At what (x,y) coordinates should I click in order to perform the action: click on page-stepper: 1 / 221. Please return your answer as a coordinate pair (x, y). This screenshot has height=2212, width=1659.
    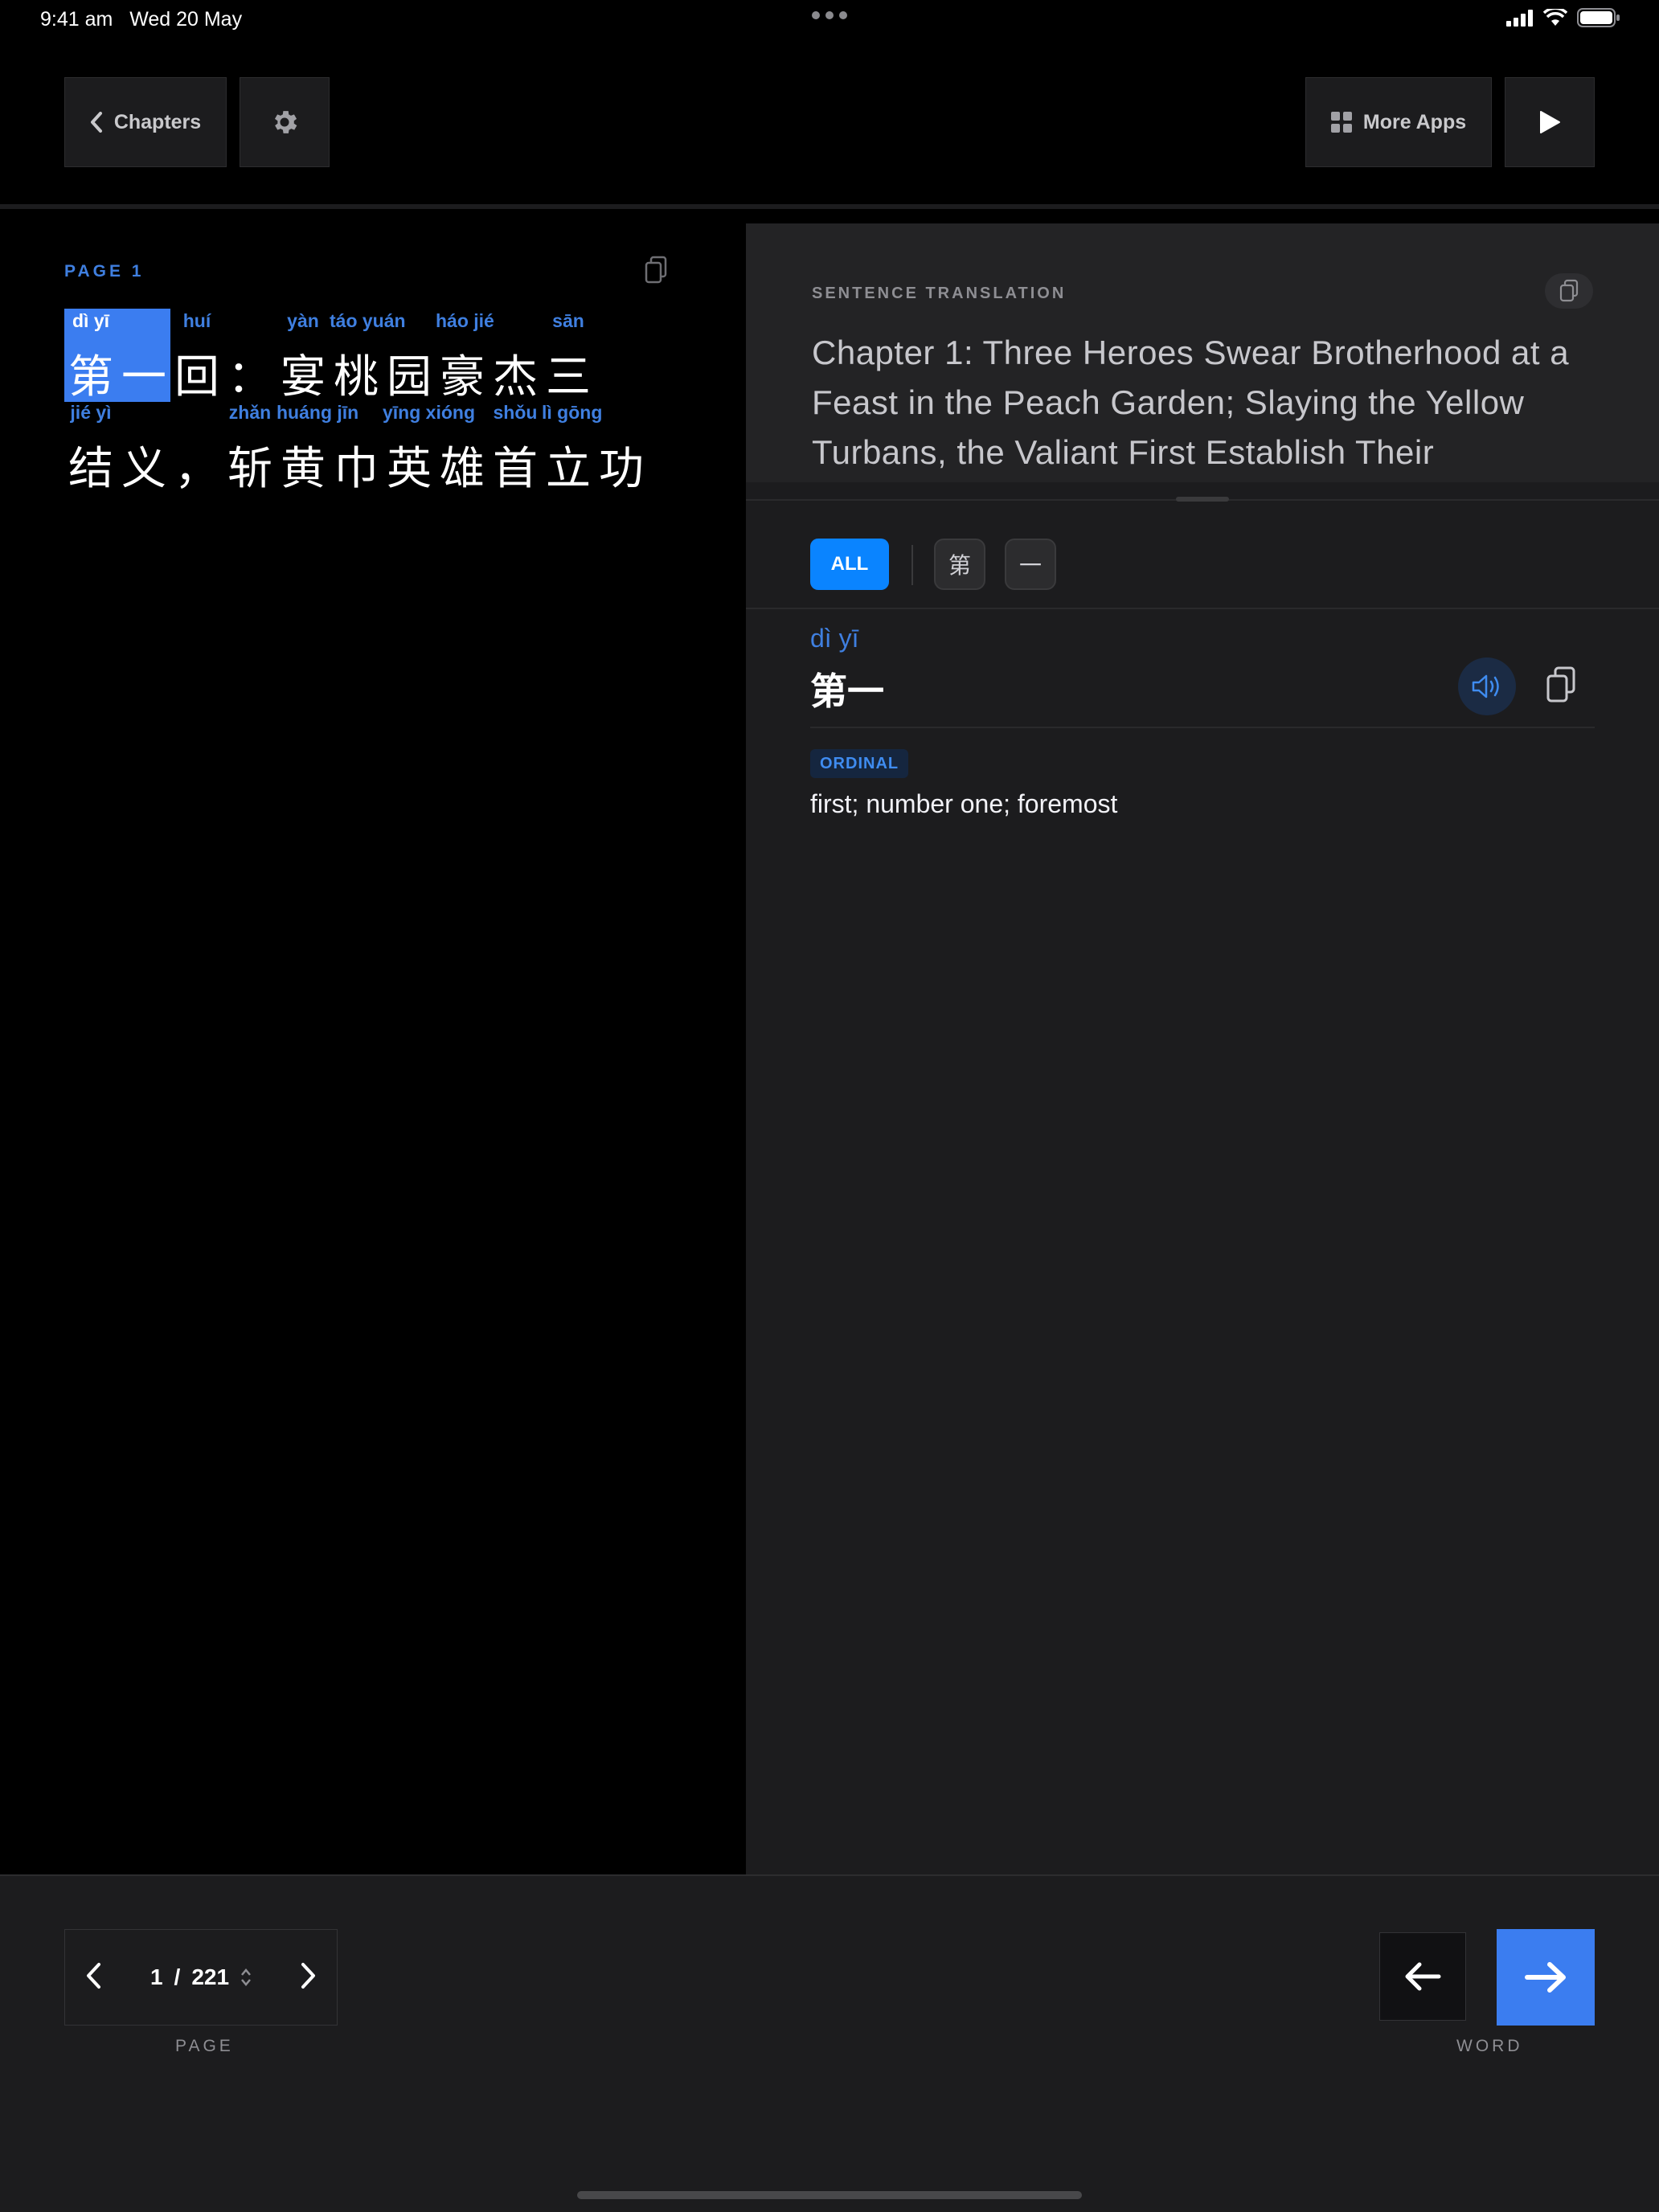
    Looking at the image, I should click on (201, 1977).